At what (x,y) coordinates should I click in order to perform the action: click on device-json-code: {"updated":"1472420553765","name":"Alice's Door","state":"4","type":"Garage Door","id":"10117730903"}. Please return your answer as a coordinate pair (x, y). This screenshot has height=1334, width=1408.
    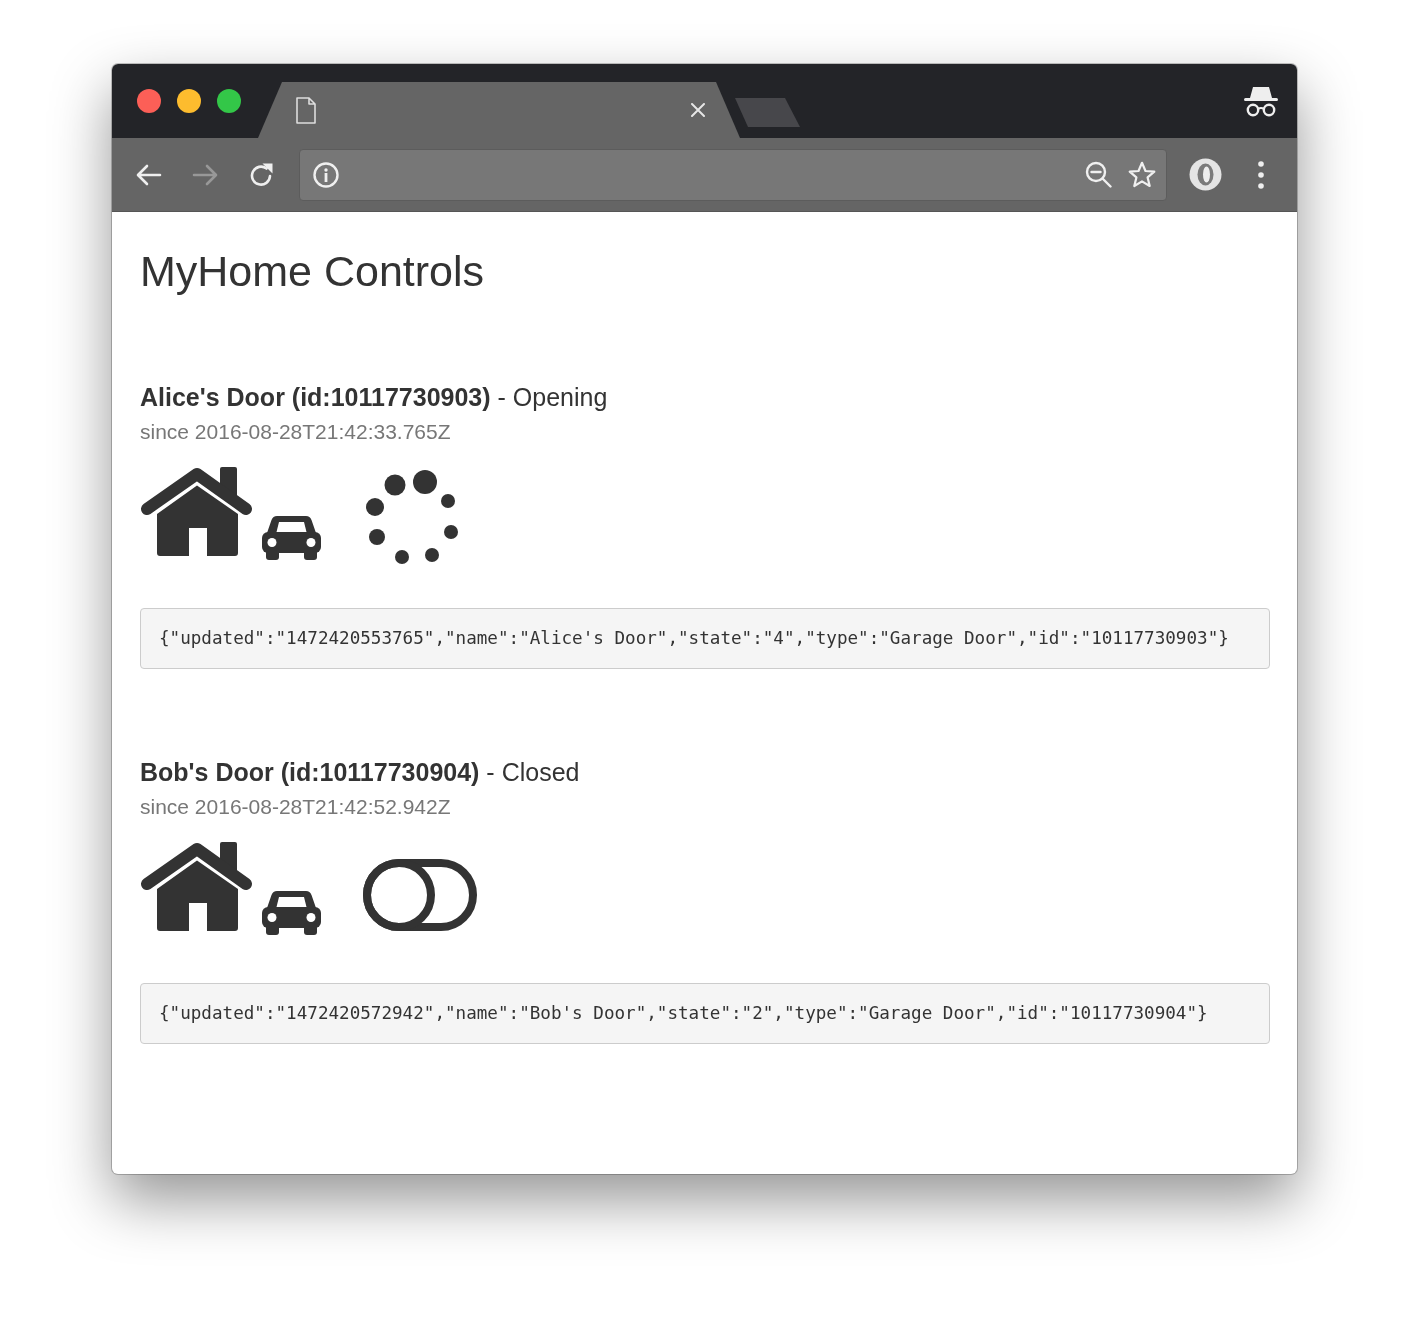
    Looking at the image, I should click on (705, 638).